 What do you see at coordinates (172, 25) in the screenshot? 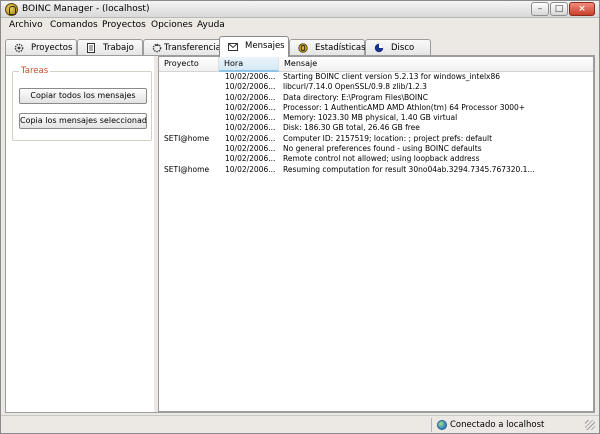
I see `menu-opciones: Opciones` at bounding box center [172, 25].